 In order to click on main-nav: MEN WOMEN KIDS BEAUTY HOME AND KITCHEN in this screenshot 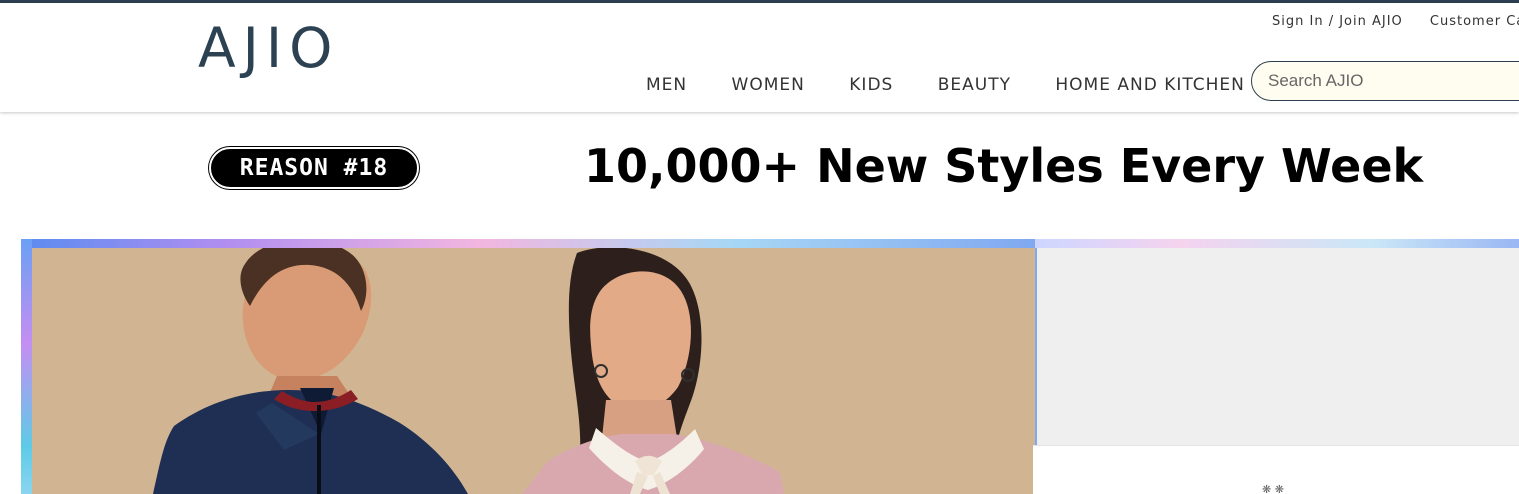, I will do `click(964, 85)`.